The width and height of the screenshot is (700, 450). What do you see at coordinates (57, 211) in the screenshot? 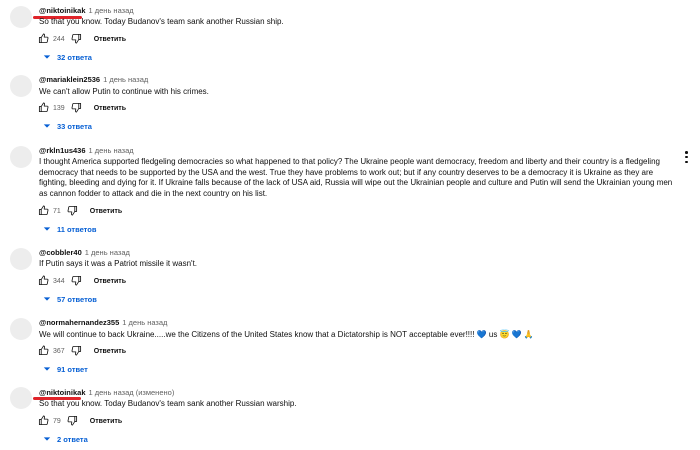
I see `like-count: 71` at bounding box center [57, 211].